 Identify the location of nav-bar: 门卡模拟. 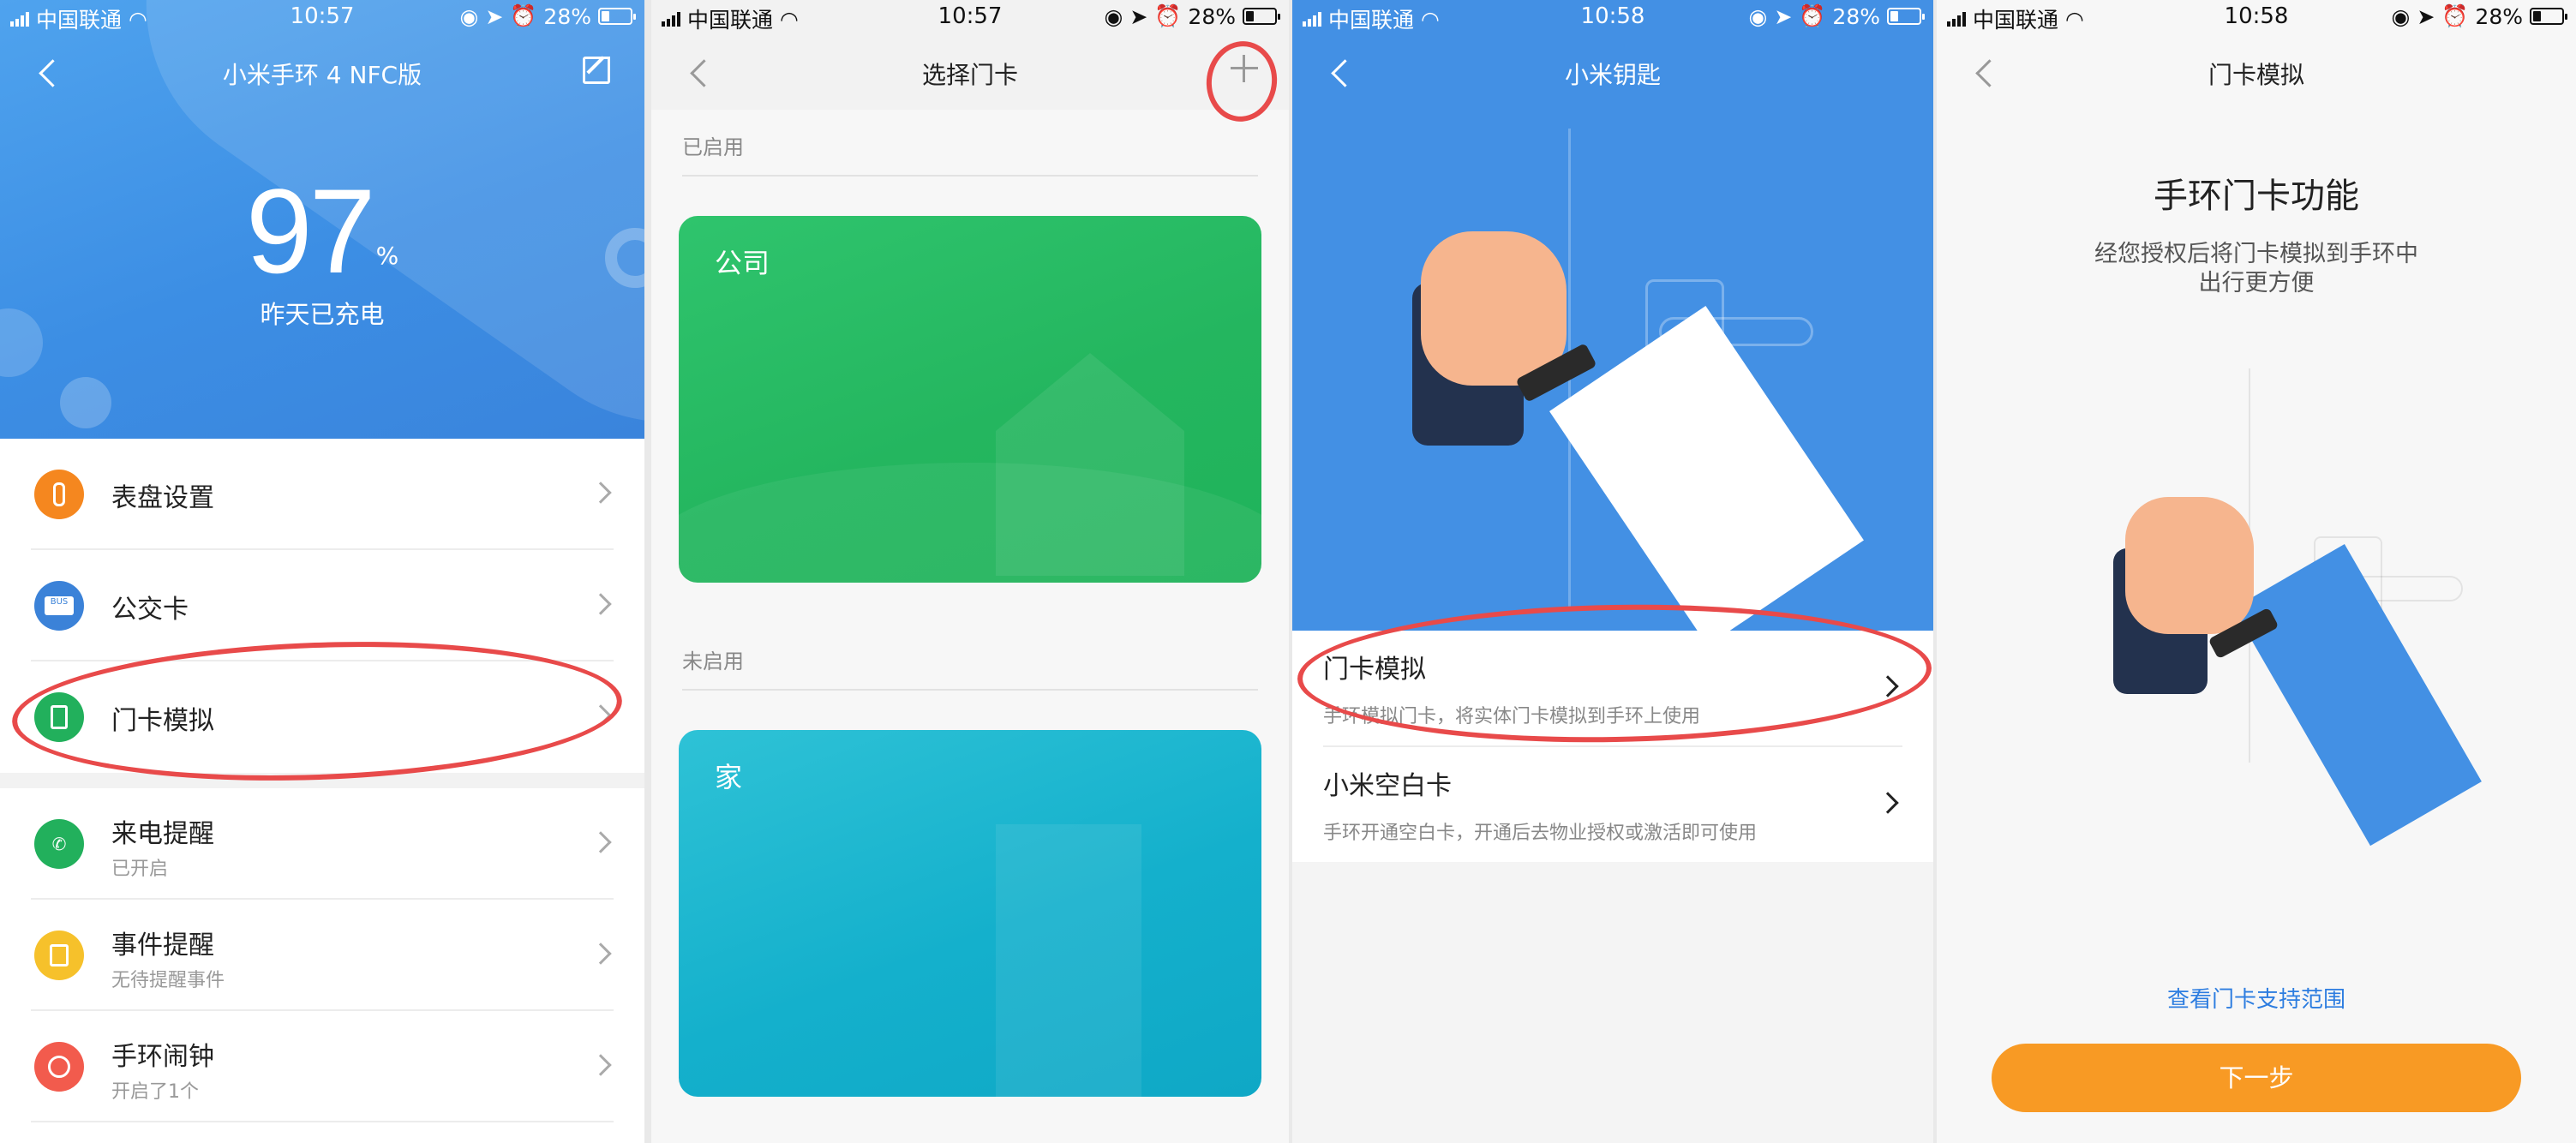
(2256, 72).